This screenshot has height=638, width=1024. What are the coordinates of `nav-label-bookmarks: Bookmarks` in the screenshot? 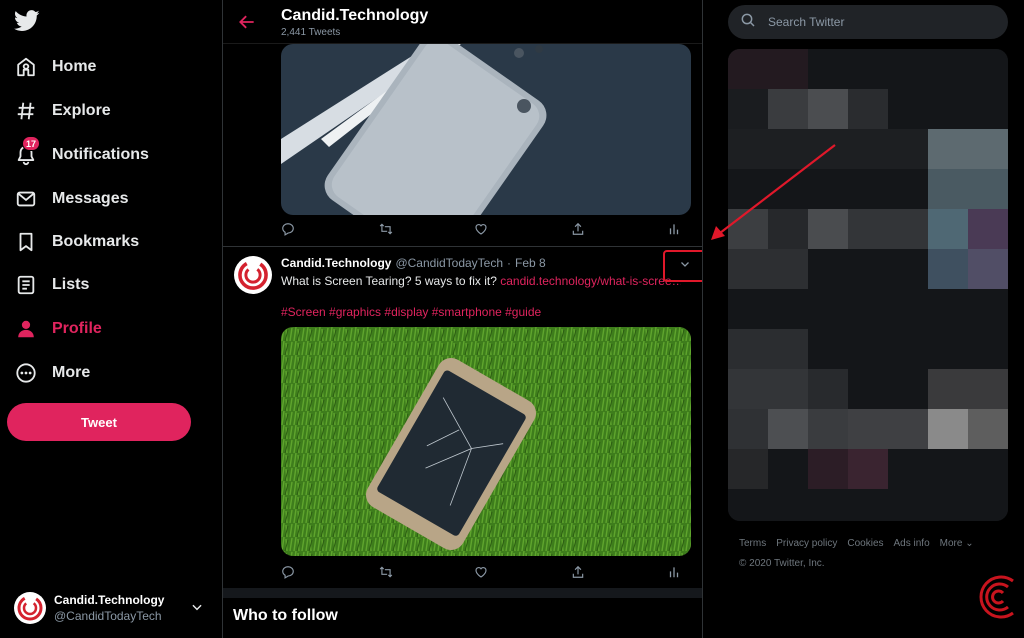 It's located at (96, 241).